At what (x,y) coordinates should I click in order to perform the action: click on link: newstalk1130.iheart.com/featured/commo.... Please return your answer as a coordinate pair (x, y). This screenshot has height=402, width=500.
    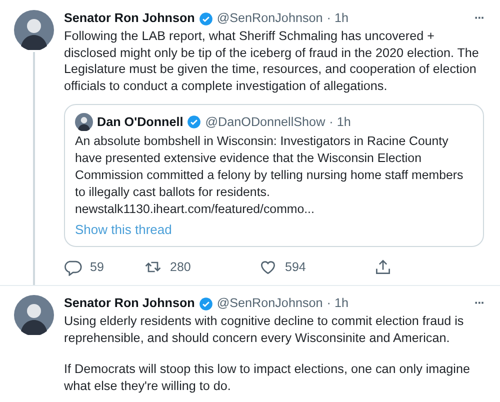
    Looking at the image, I should click on (274, 209).